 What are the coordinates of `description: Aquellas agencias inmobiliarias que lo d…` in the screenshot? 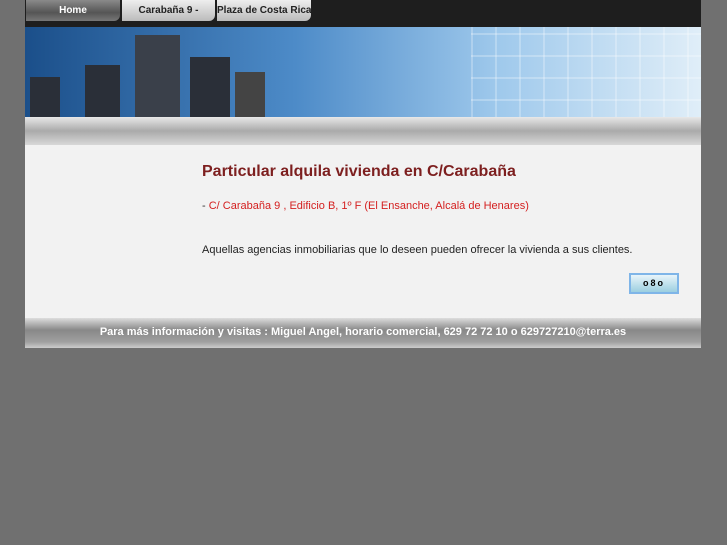 It's located at (417, 250).